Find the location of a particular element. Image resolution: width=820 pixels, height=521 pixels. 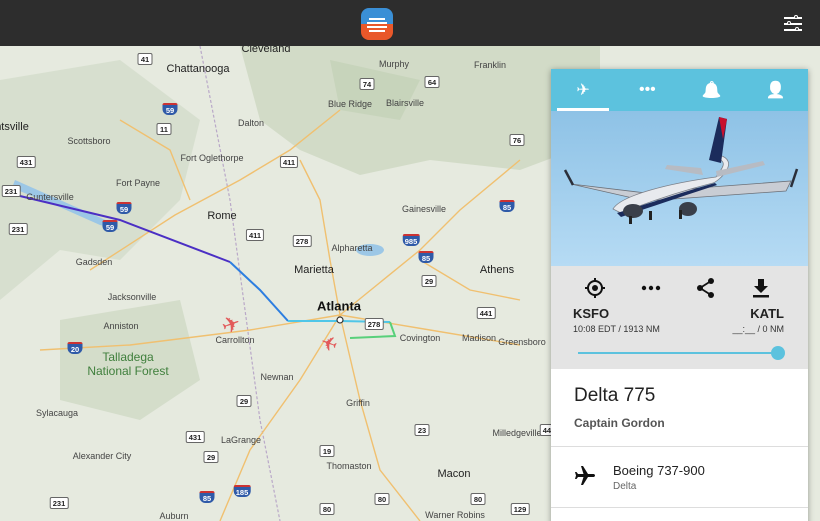

place-label: Madison is located at coordinates (479, 338).